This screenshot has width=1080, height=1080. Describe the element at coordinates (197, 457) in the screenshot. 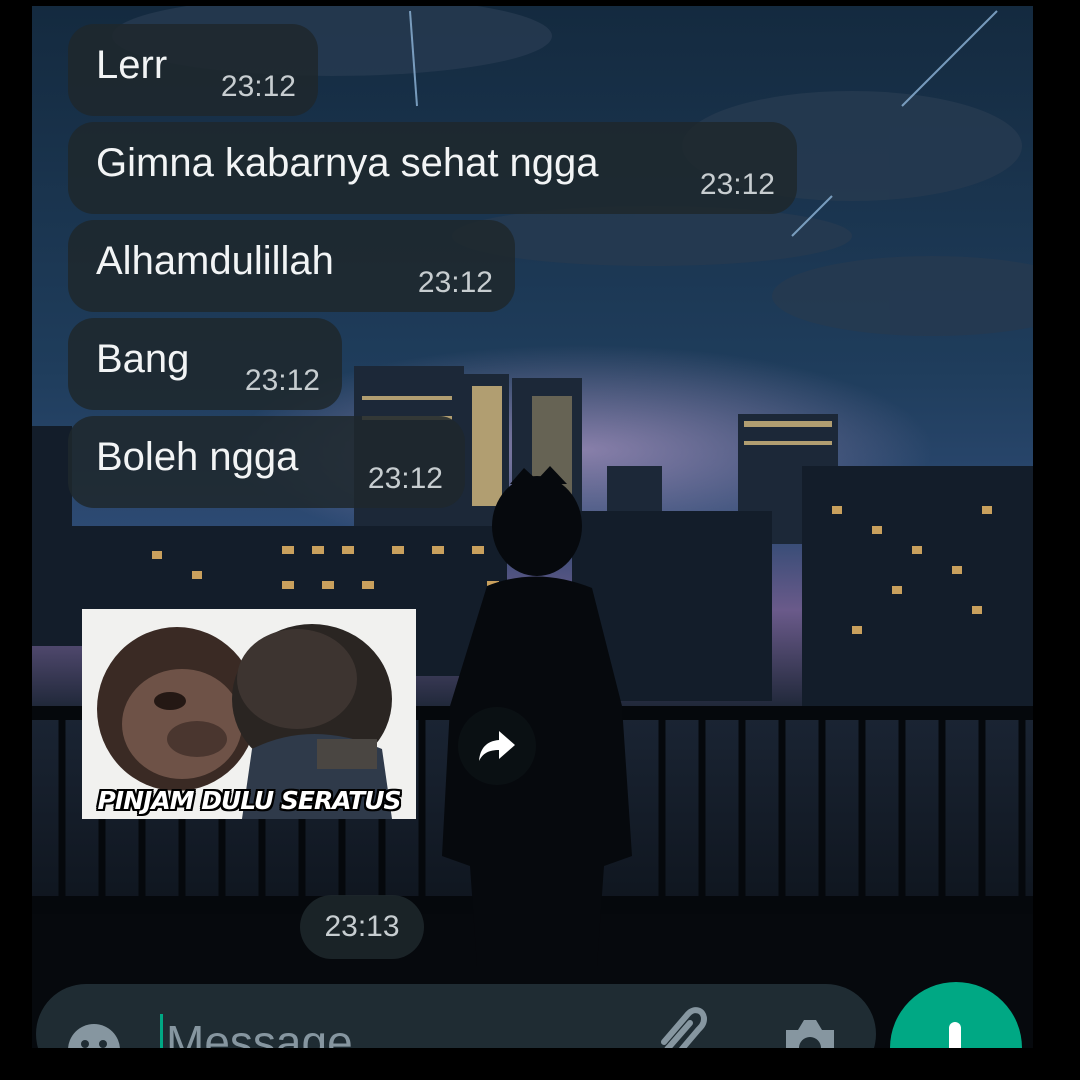

I see `message-text: Boleh ngga` at that location.